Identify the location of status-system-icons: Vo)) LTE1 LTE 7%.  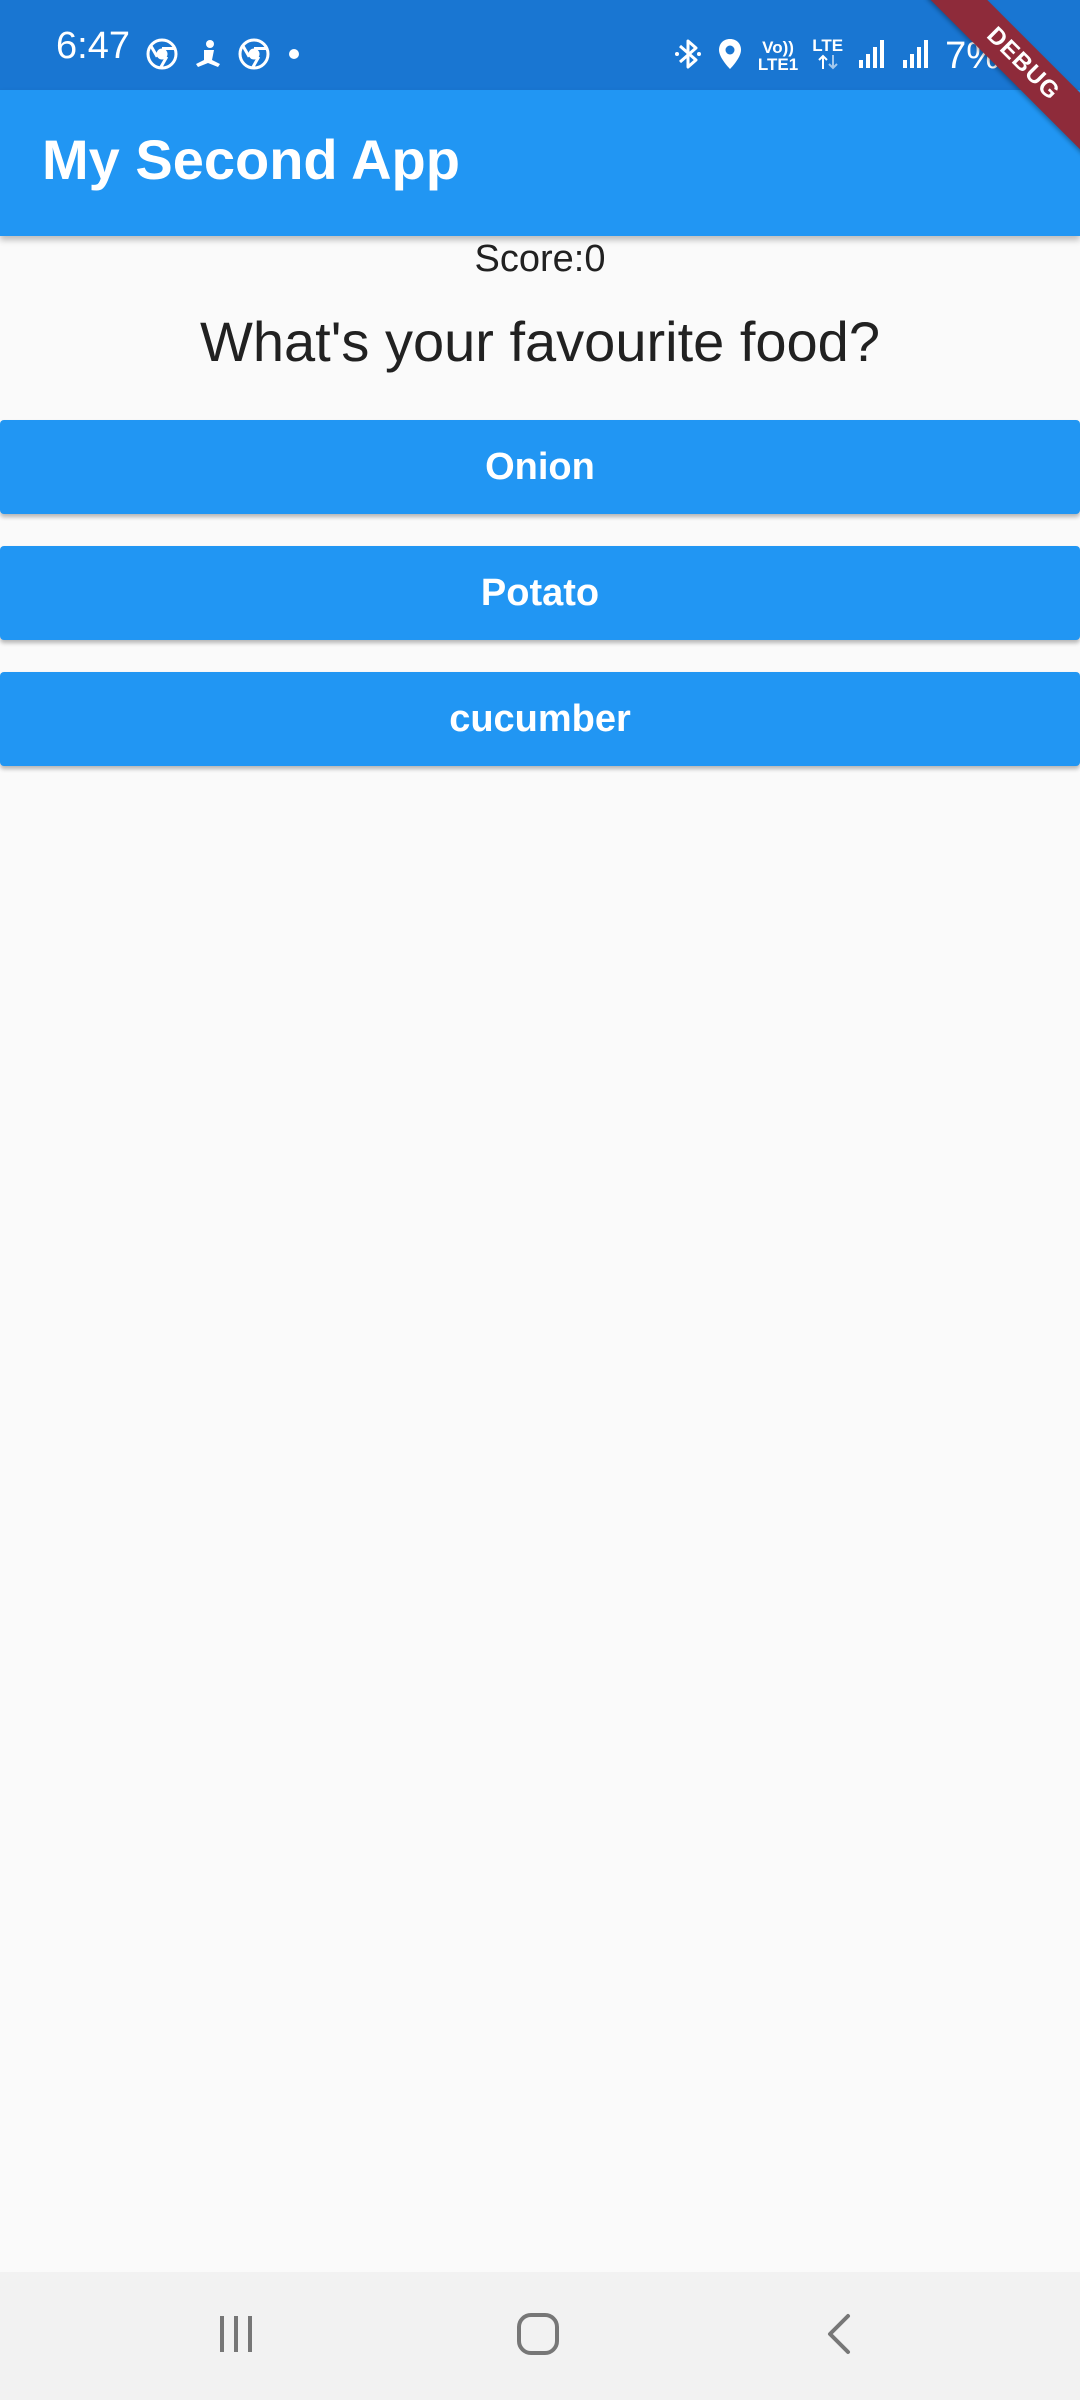
(837, 56).